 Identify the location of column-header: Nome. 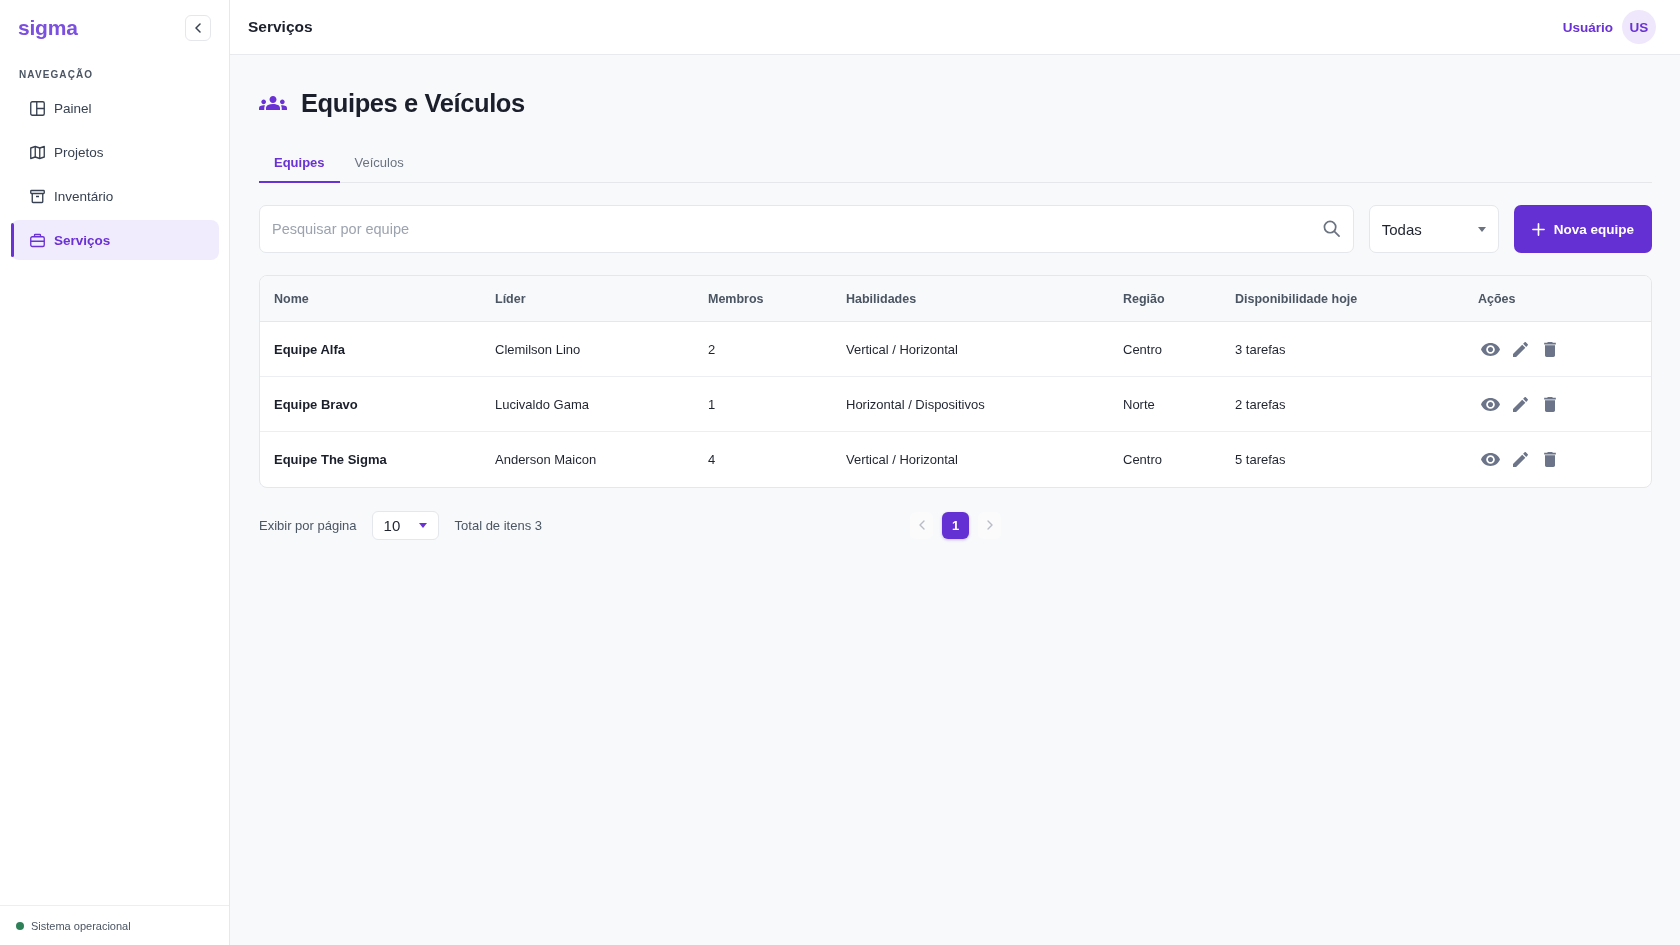
(291, 298).